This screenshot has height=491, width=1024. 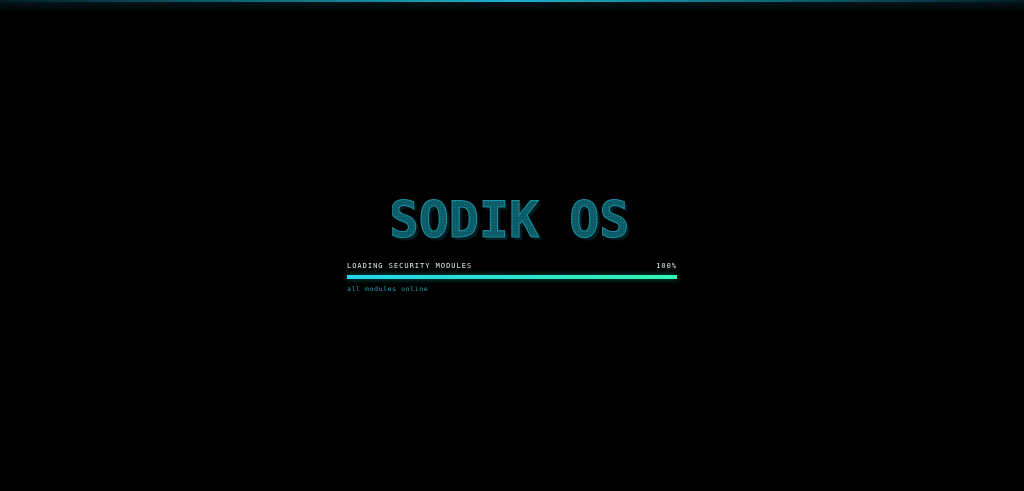 I want to click on progress-bar-fill, so click(x=512, y=277).